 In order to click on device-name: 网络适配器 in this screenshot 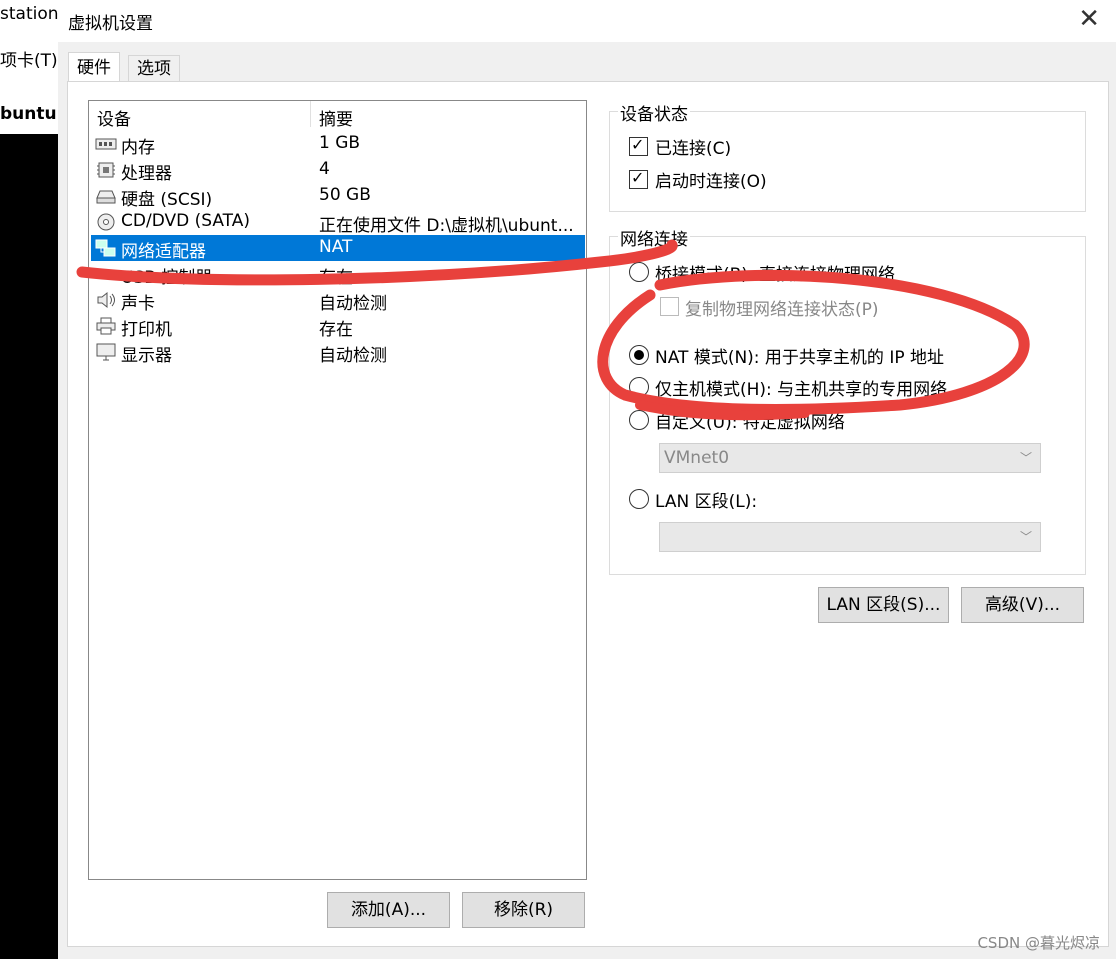, I will do `click(163, 252)`.